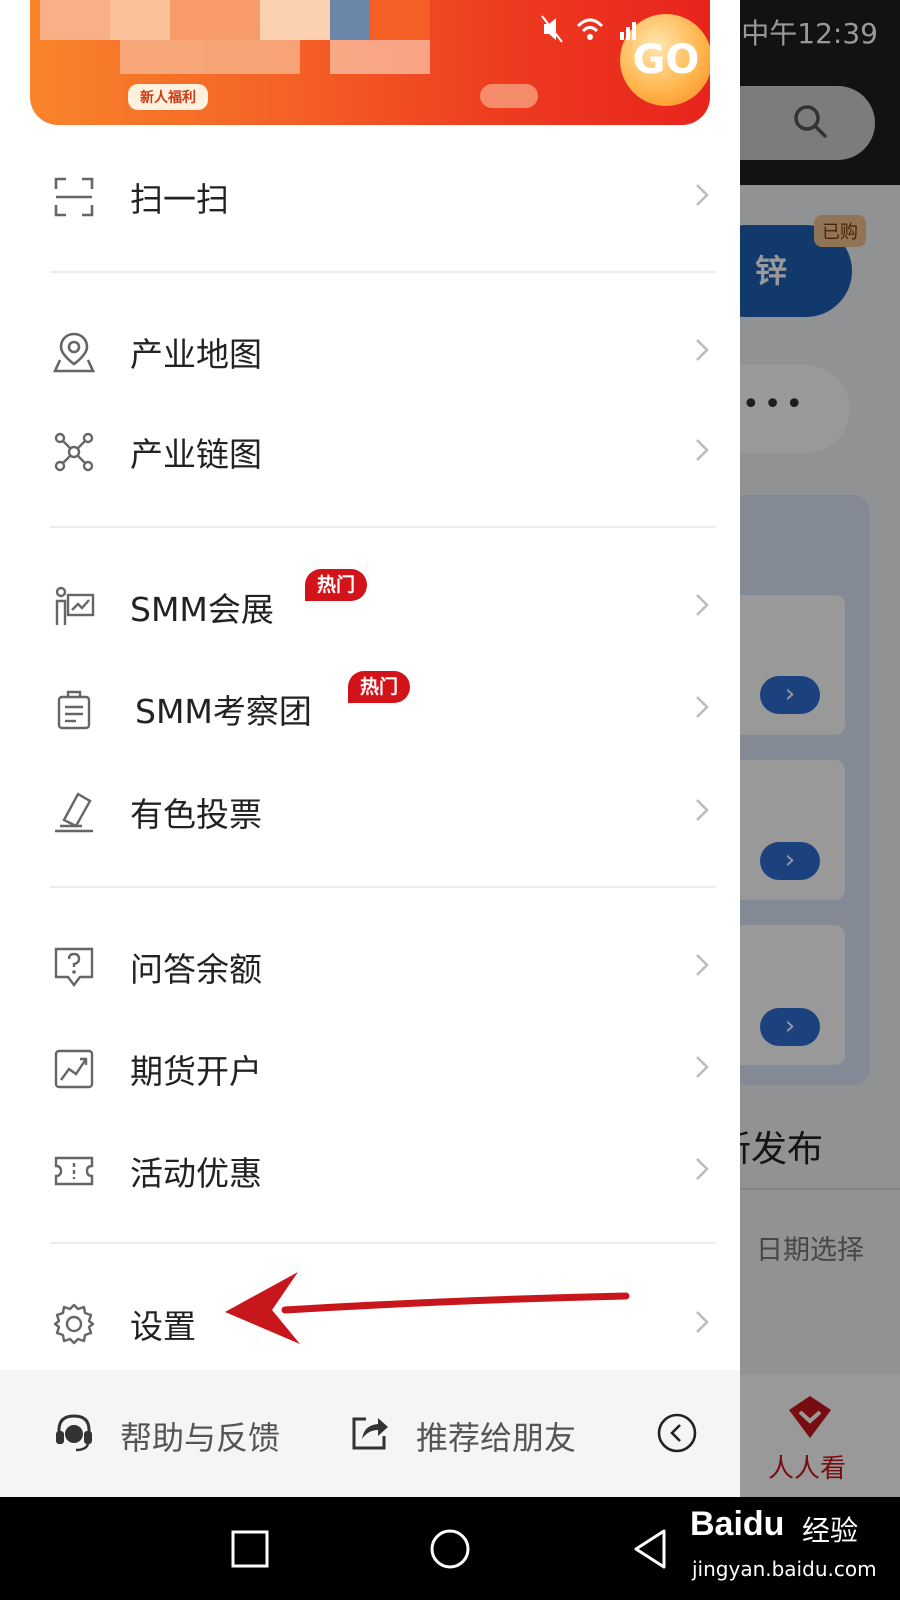  I want to click on menu-item-qa-balance: 问答余额, so click(370, 965).